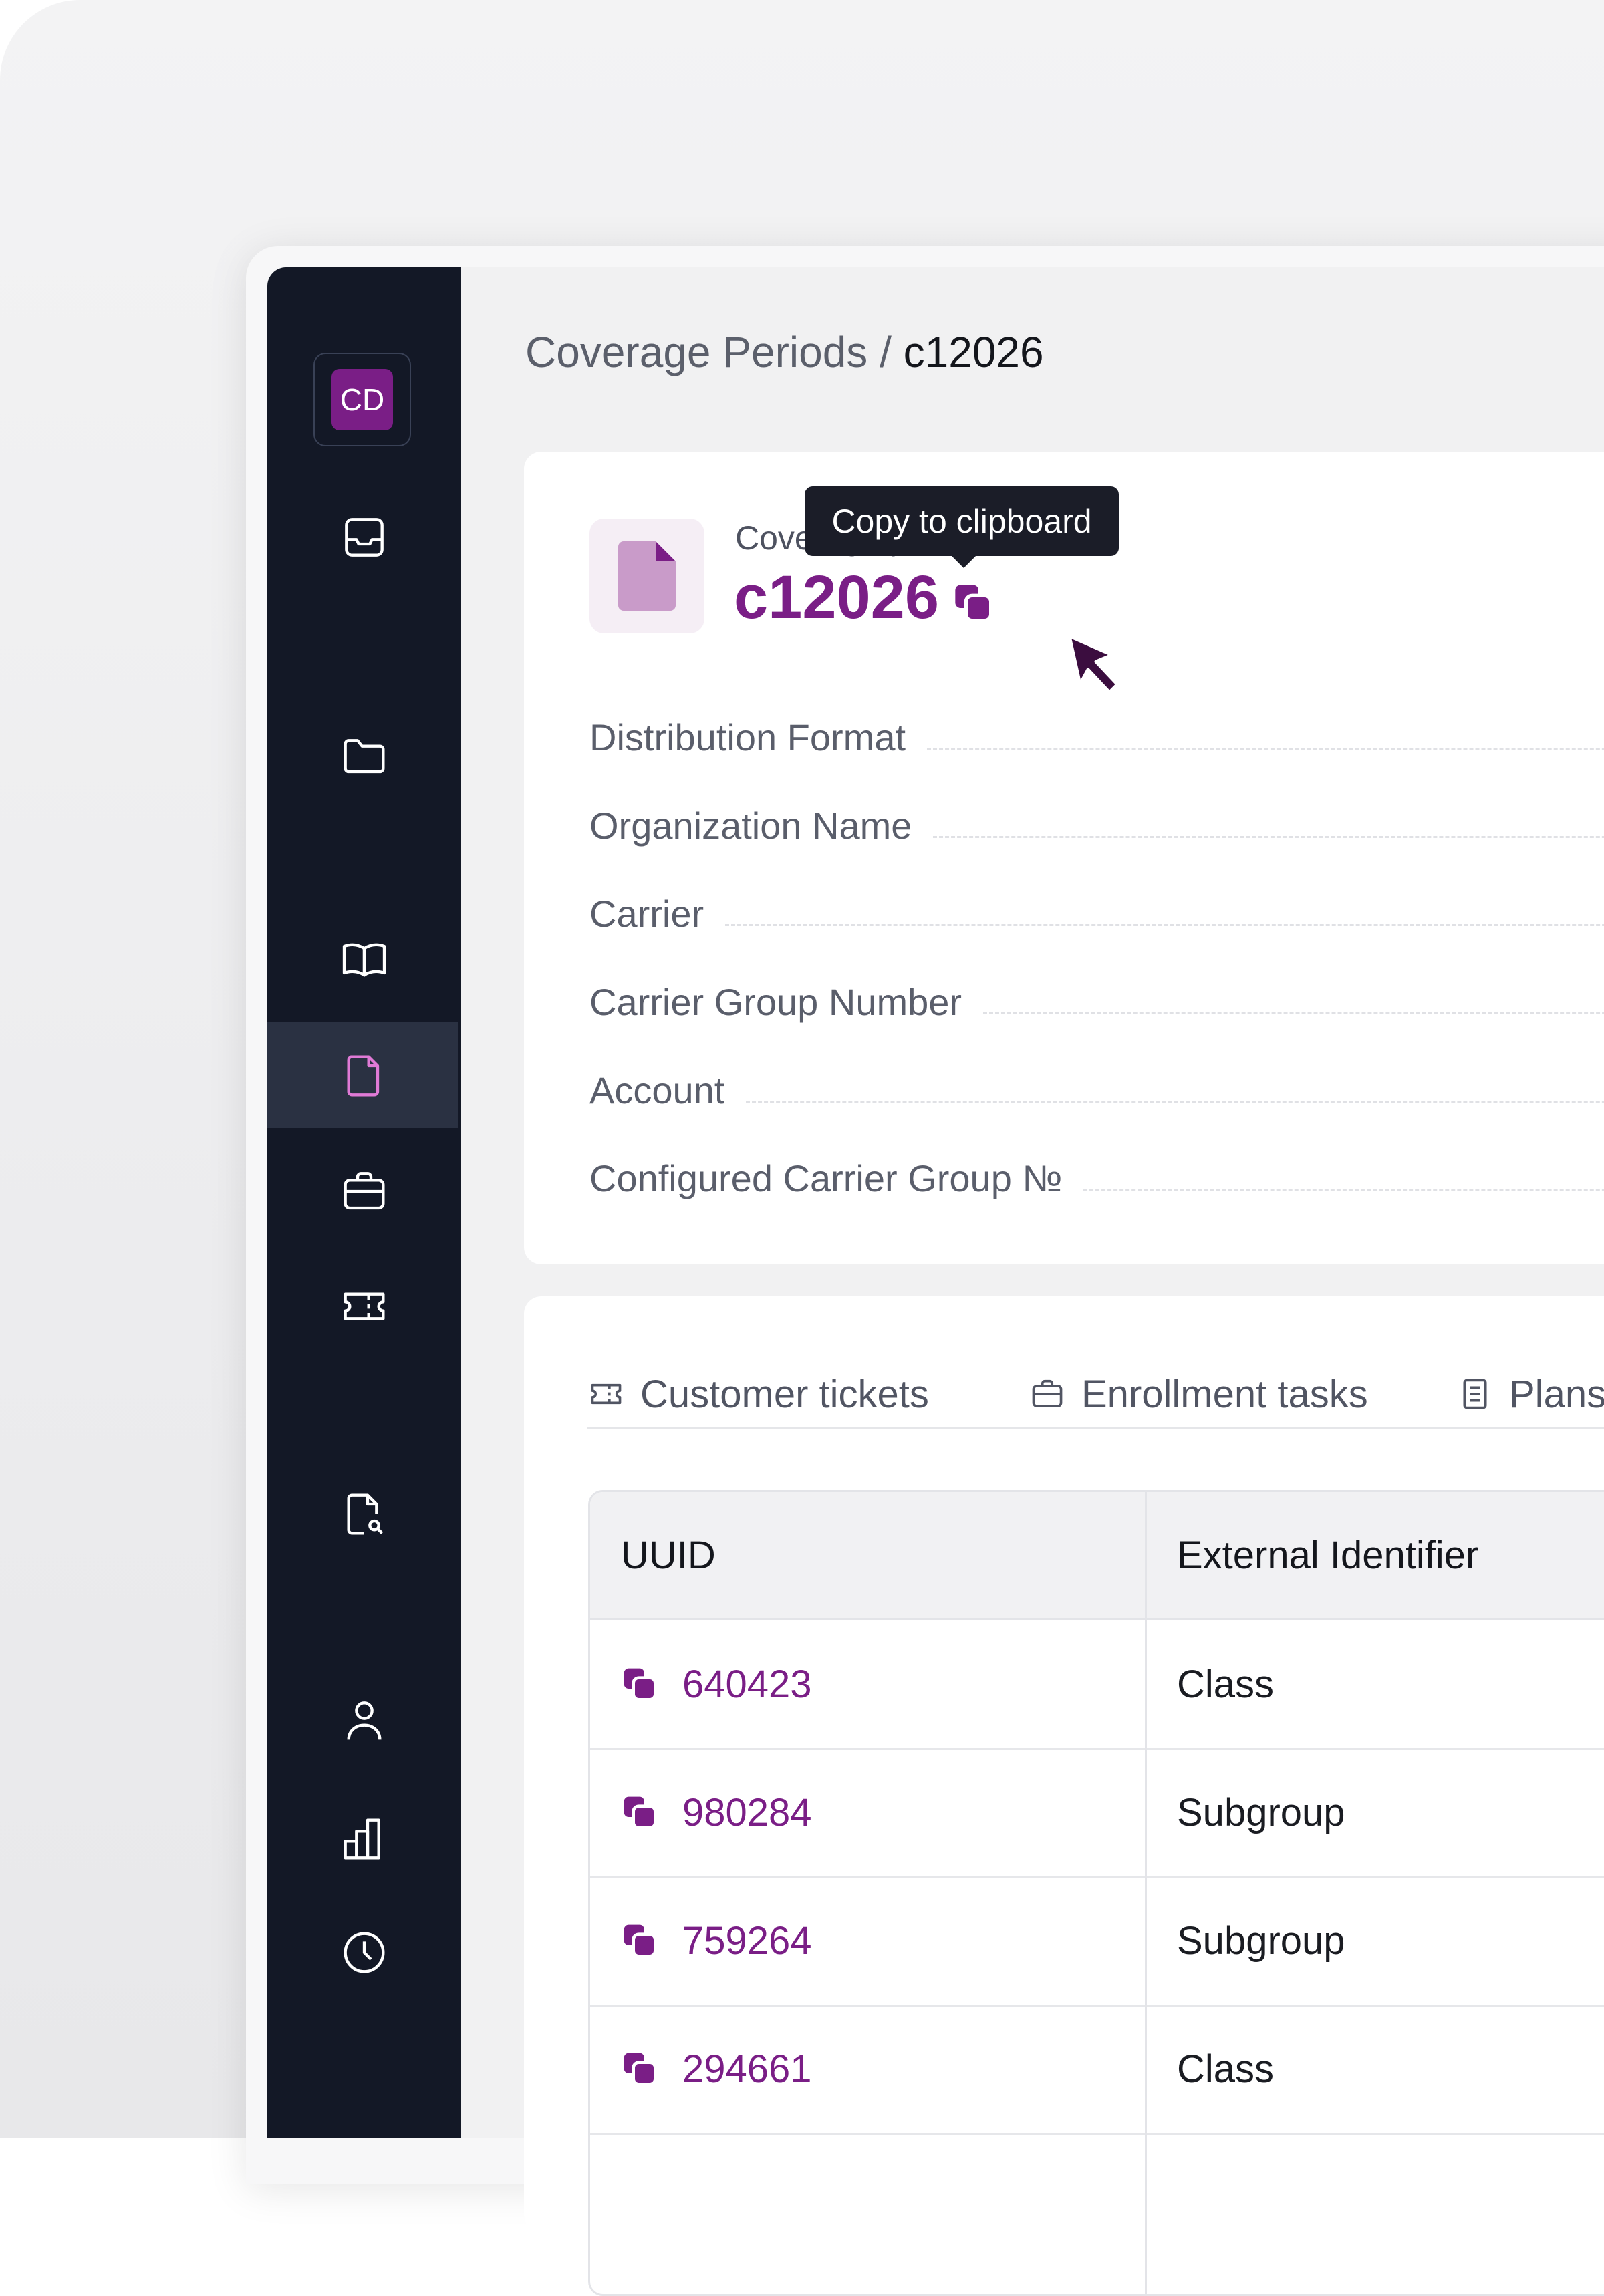  I want to click on breadcrumb-current: c12026, so click(973, 352).